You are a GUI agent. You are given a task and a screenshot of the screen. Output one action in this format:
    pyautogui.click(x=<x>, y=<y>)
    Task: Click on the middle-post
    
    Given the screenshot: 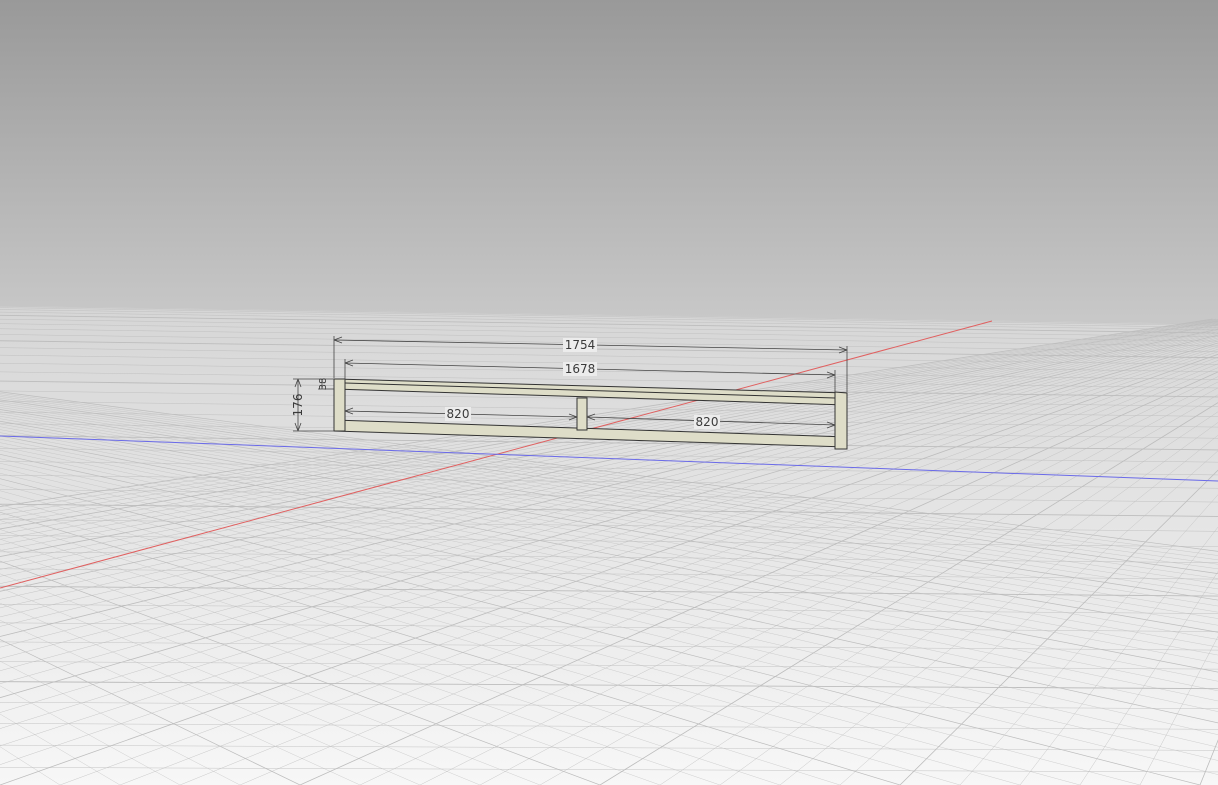 What is the action you would take?
    pyautogui.click(x=582, y=414)
    